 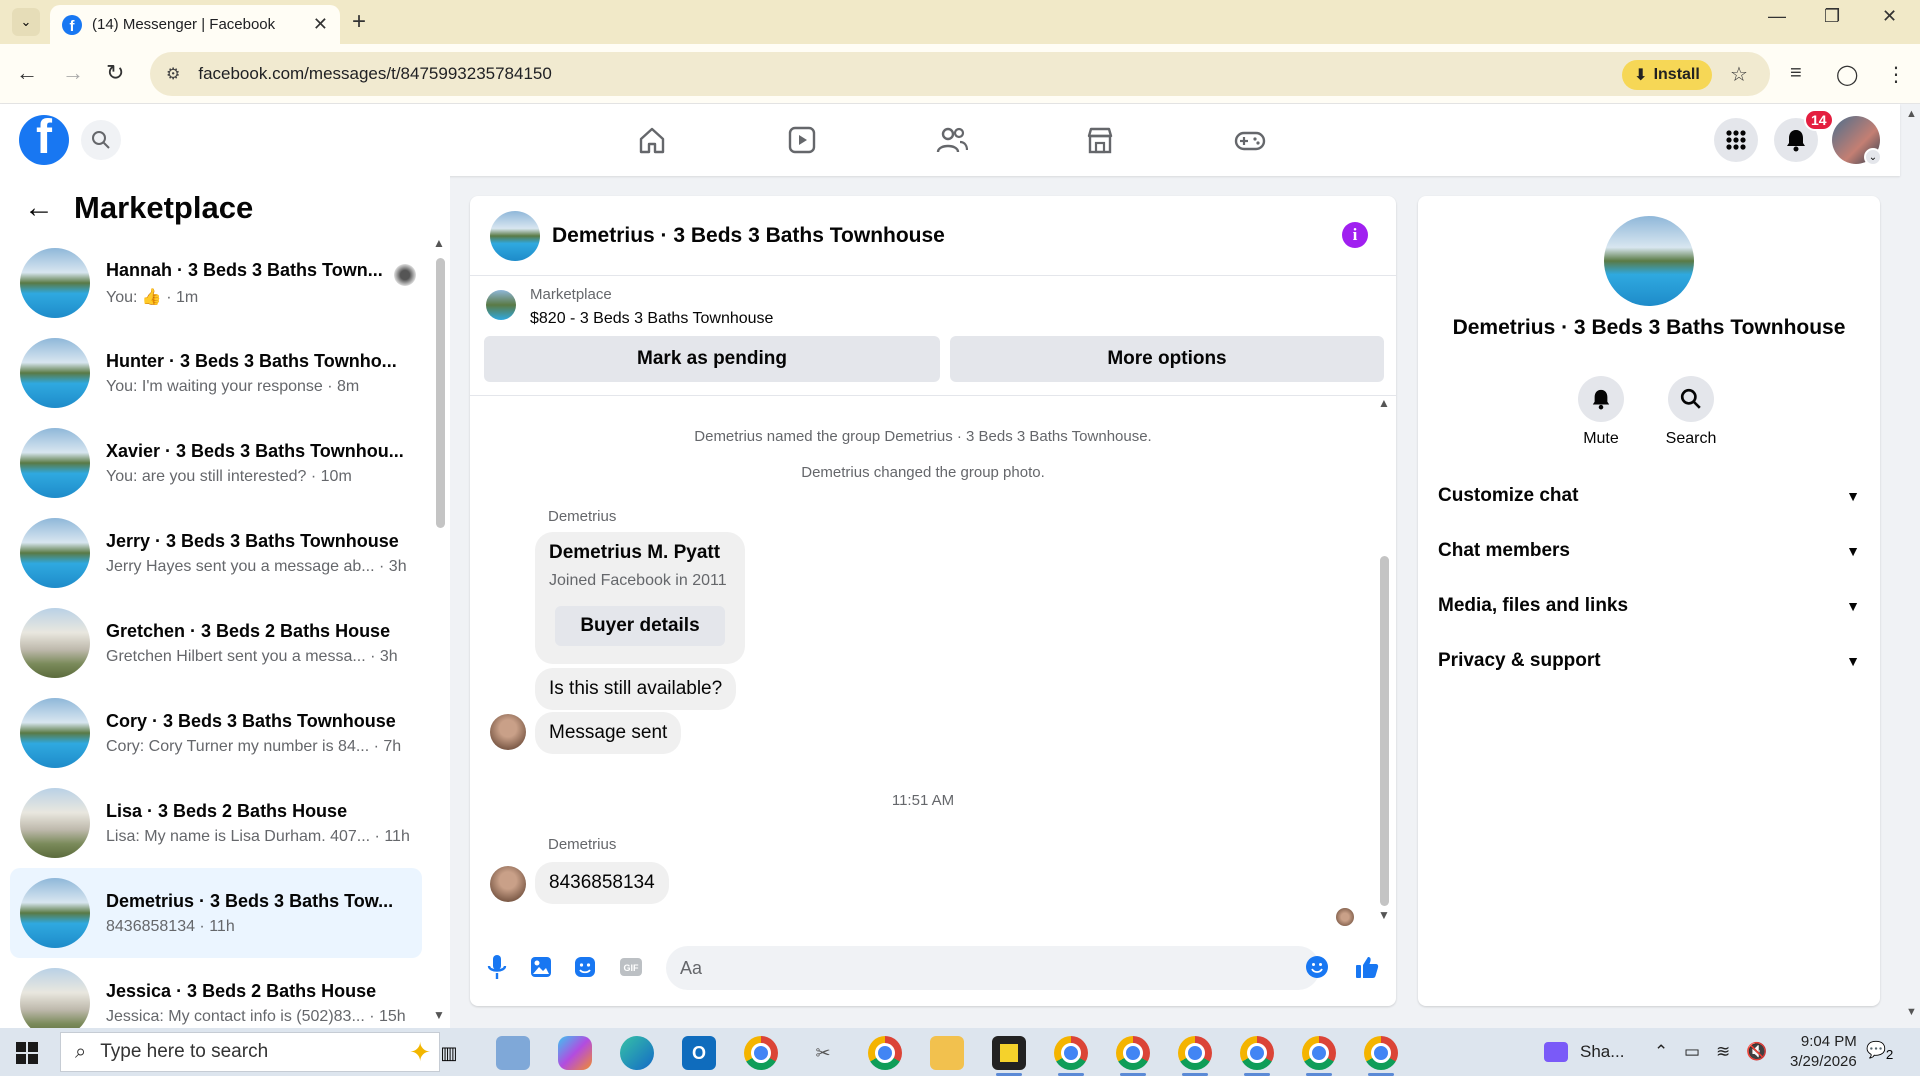 I want to click on browser-tab-messenger: f (14) Messenger | Facebook ✕, so click(x=195, y=24).